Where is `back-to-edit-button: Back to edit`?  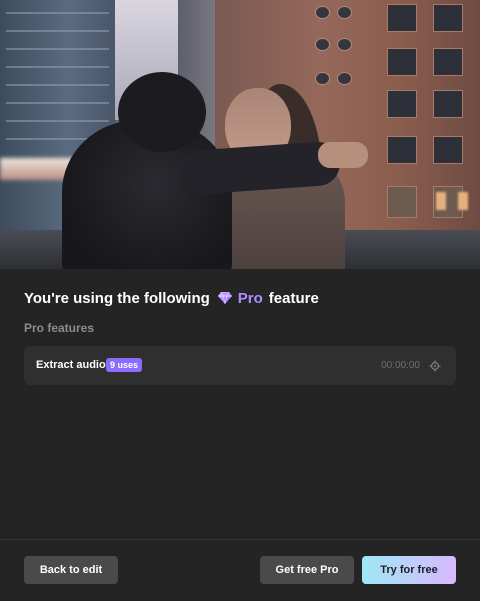 back-to-edit-button: Back to edit is located at coordinates (71, 570).